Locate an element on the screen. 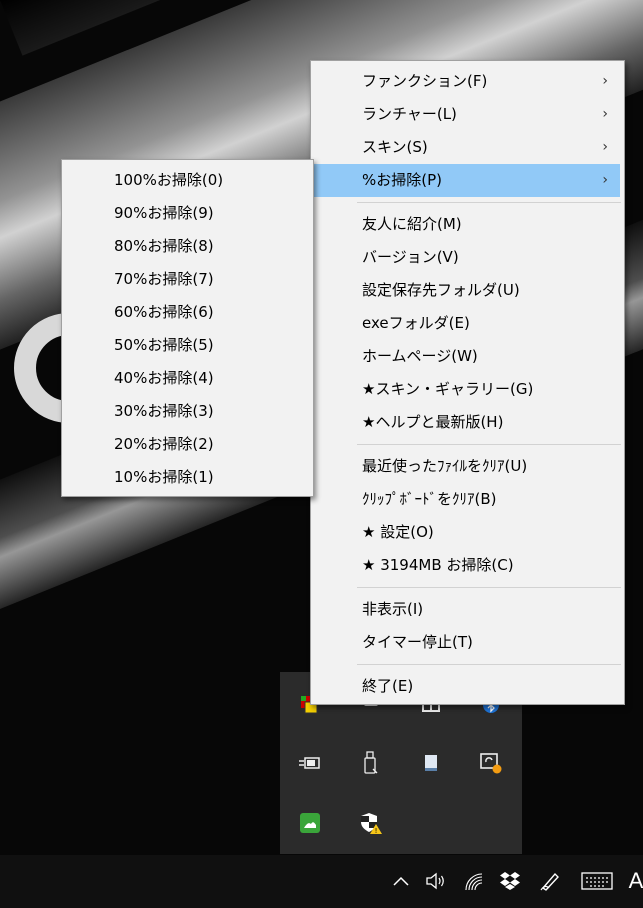  menu-item-settings: ★ 設定(O) is located at coordinates (467, 532).